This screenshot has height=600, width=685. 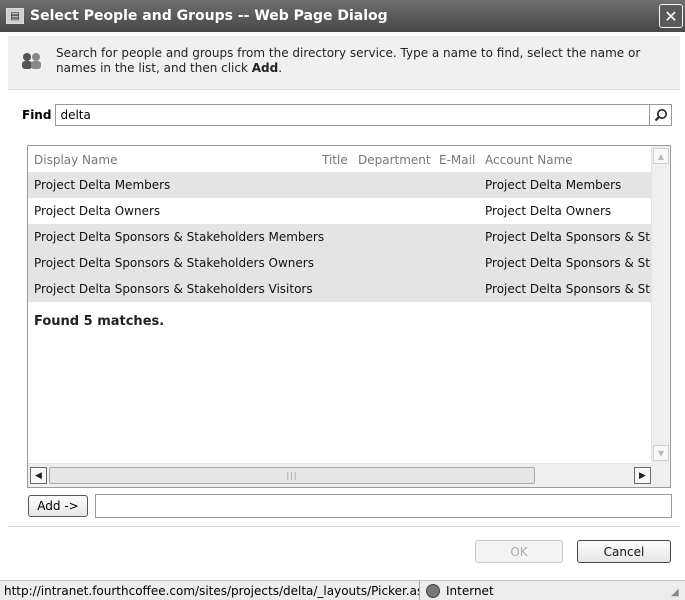 What do you see at coordinates (529, 160) in the screenshot?
I see `column-account-name: Account Name` at bounding box center [529, 160].